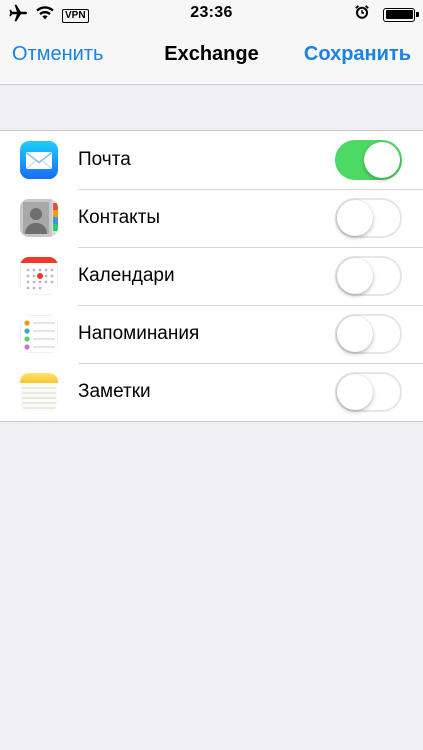 The image size is (423, 750). I want to click on reminders-toggle, so click(368, 334).